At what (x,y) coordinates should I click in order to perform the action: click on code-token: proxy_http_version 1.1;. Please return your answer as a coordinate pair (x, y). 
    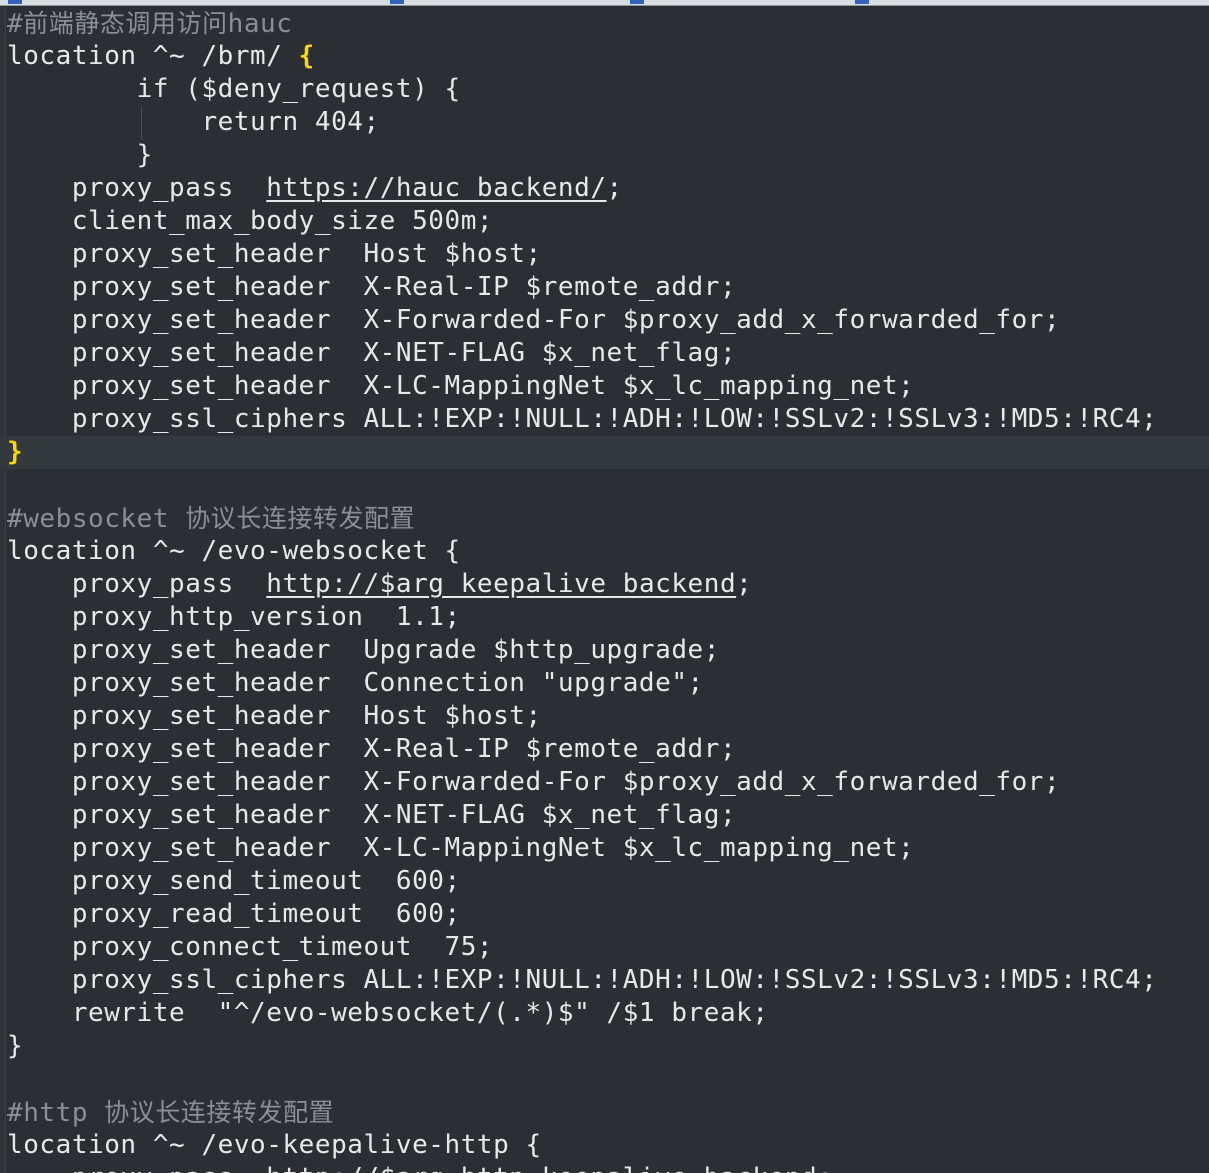
    Looking at the image, I should click on (234, 617).